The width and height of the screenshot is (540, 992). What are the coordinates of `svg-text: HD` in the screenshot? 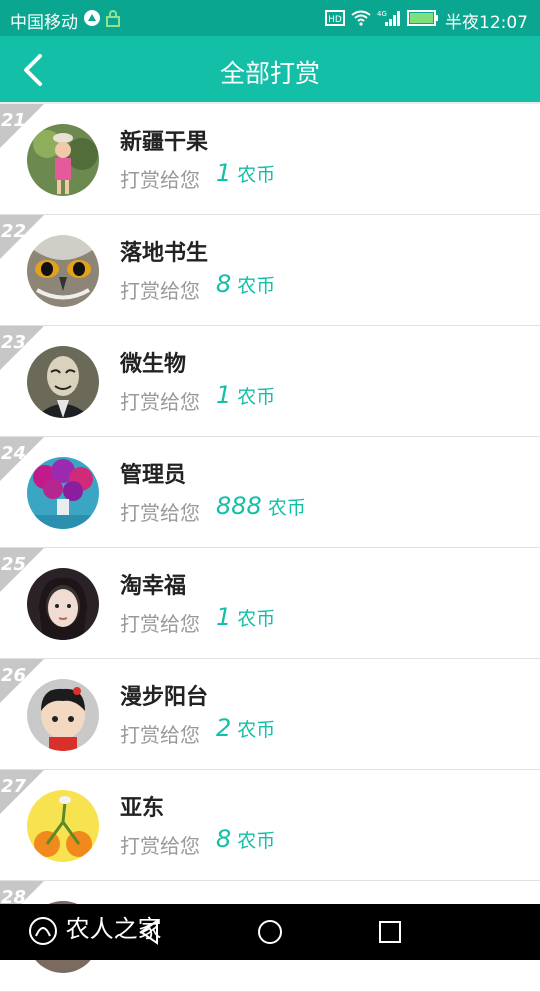 It's located at (335, 20).